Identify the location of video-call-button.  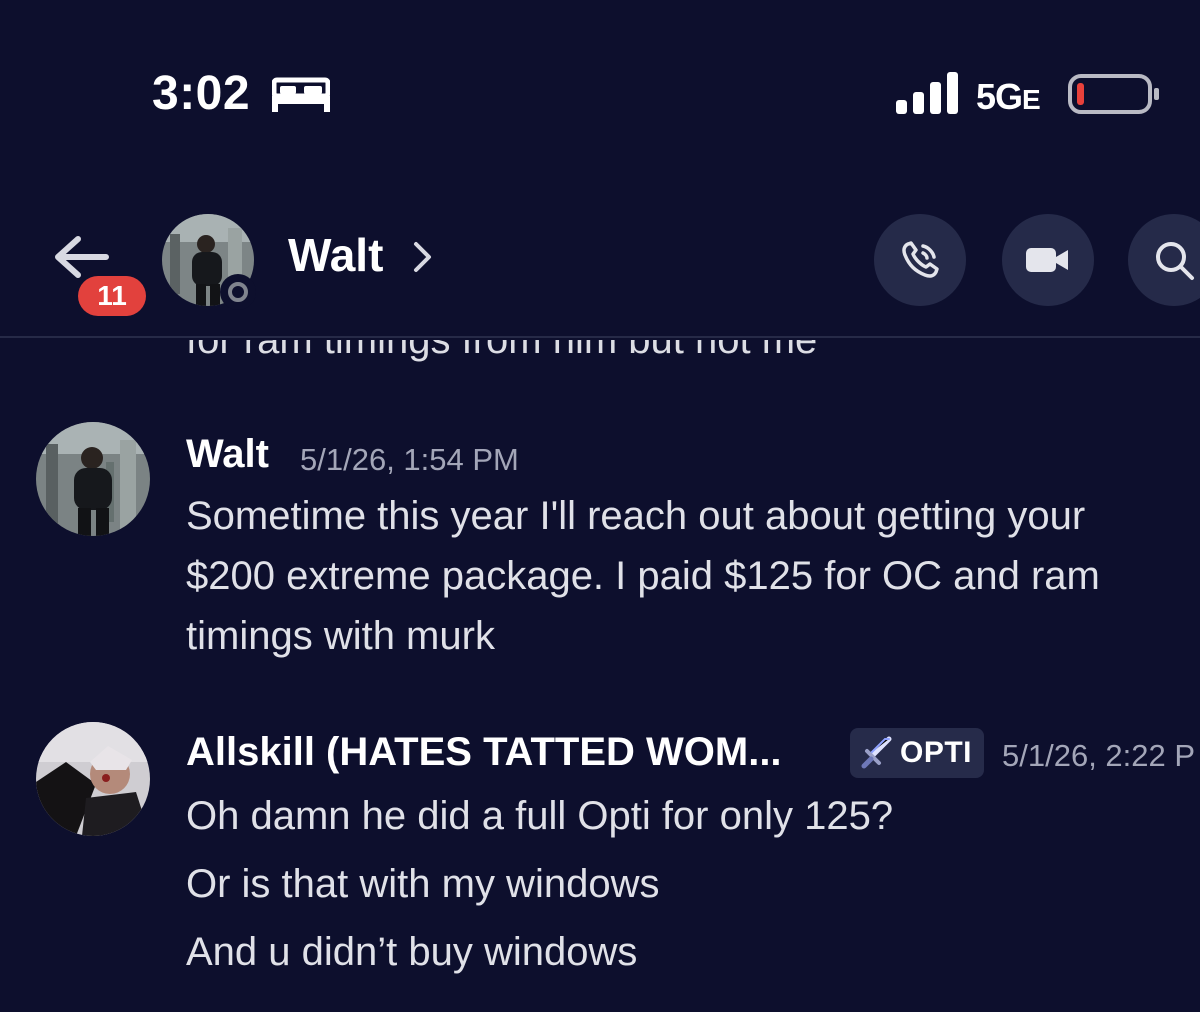
(1048, 260).